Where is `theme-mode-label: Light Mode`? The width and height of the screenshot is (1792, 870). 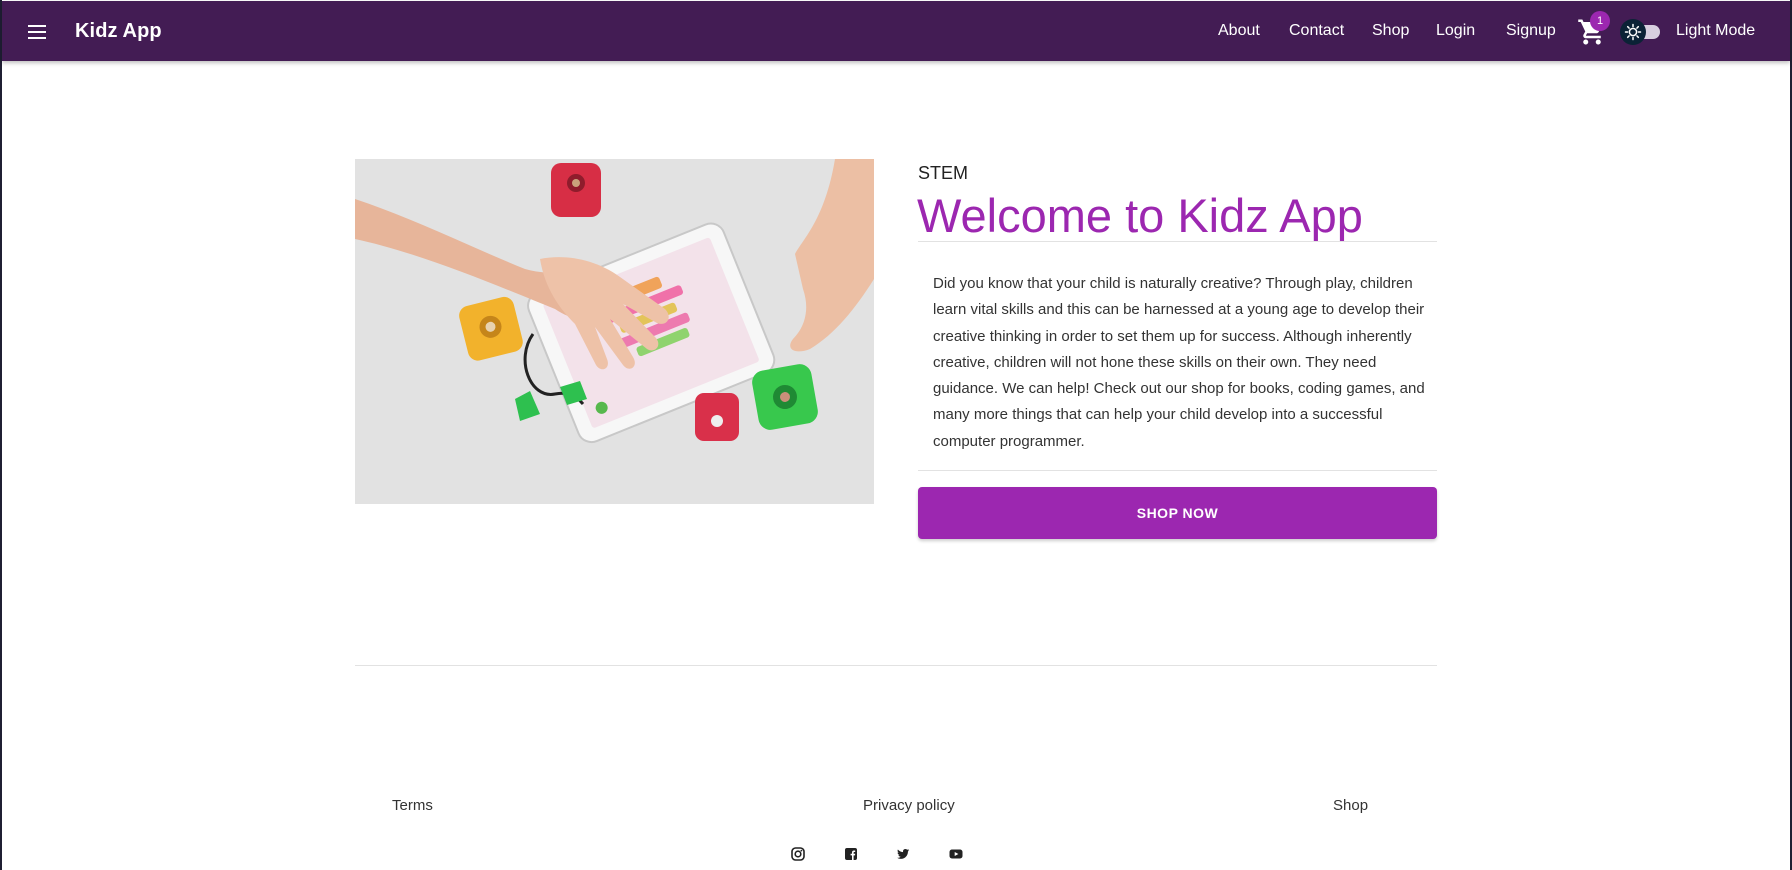
theme-mode-label: Light Mode is located at coordinates (1716, 30).